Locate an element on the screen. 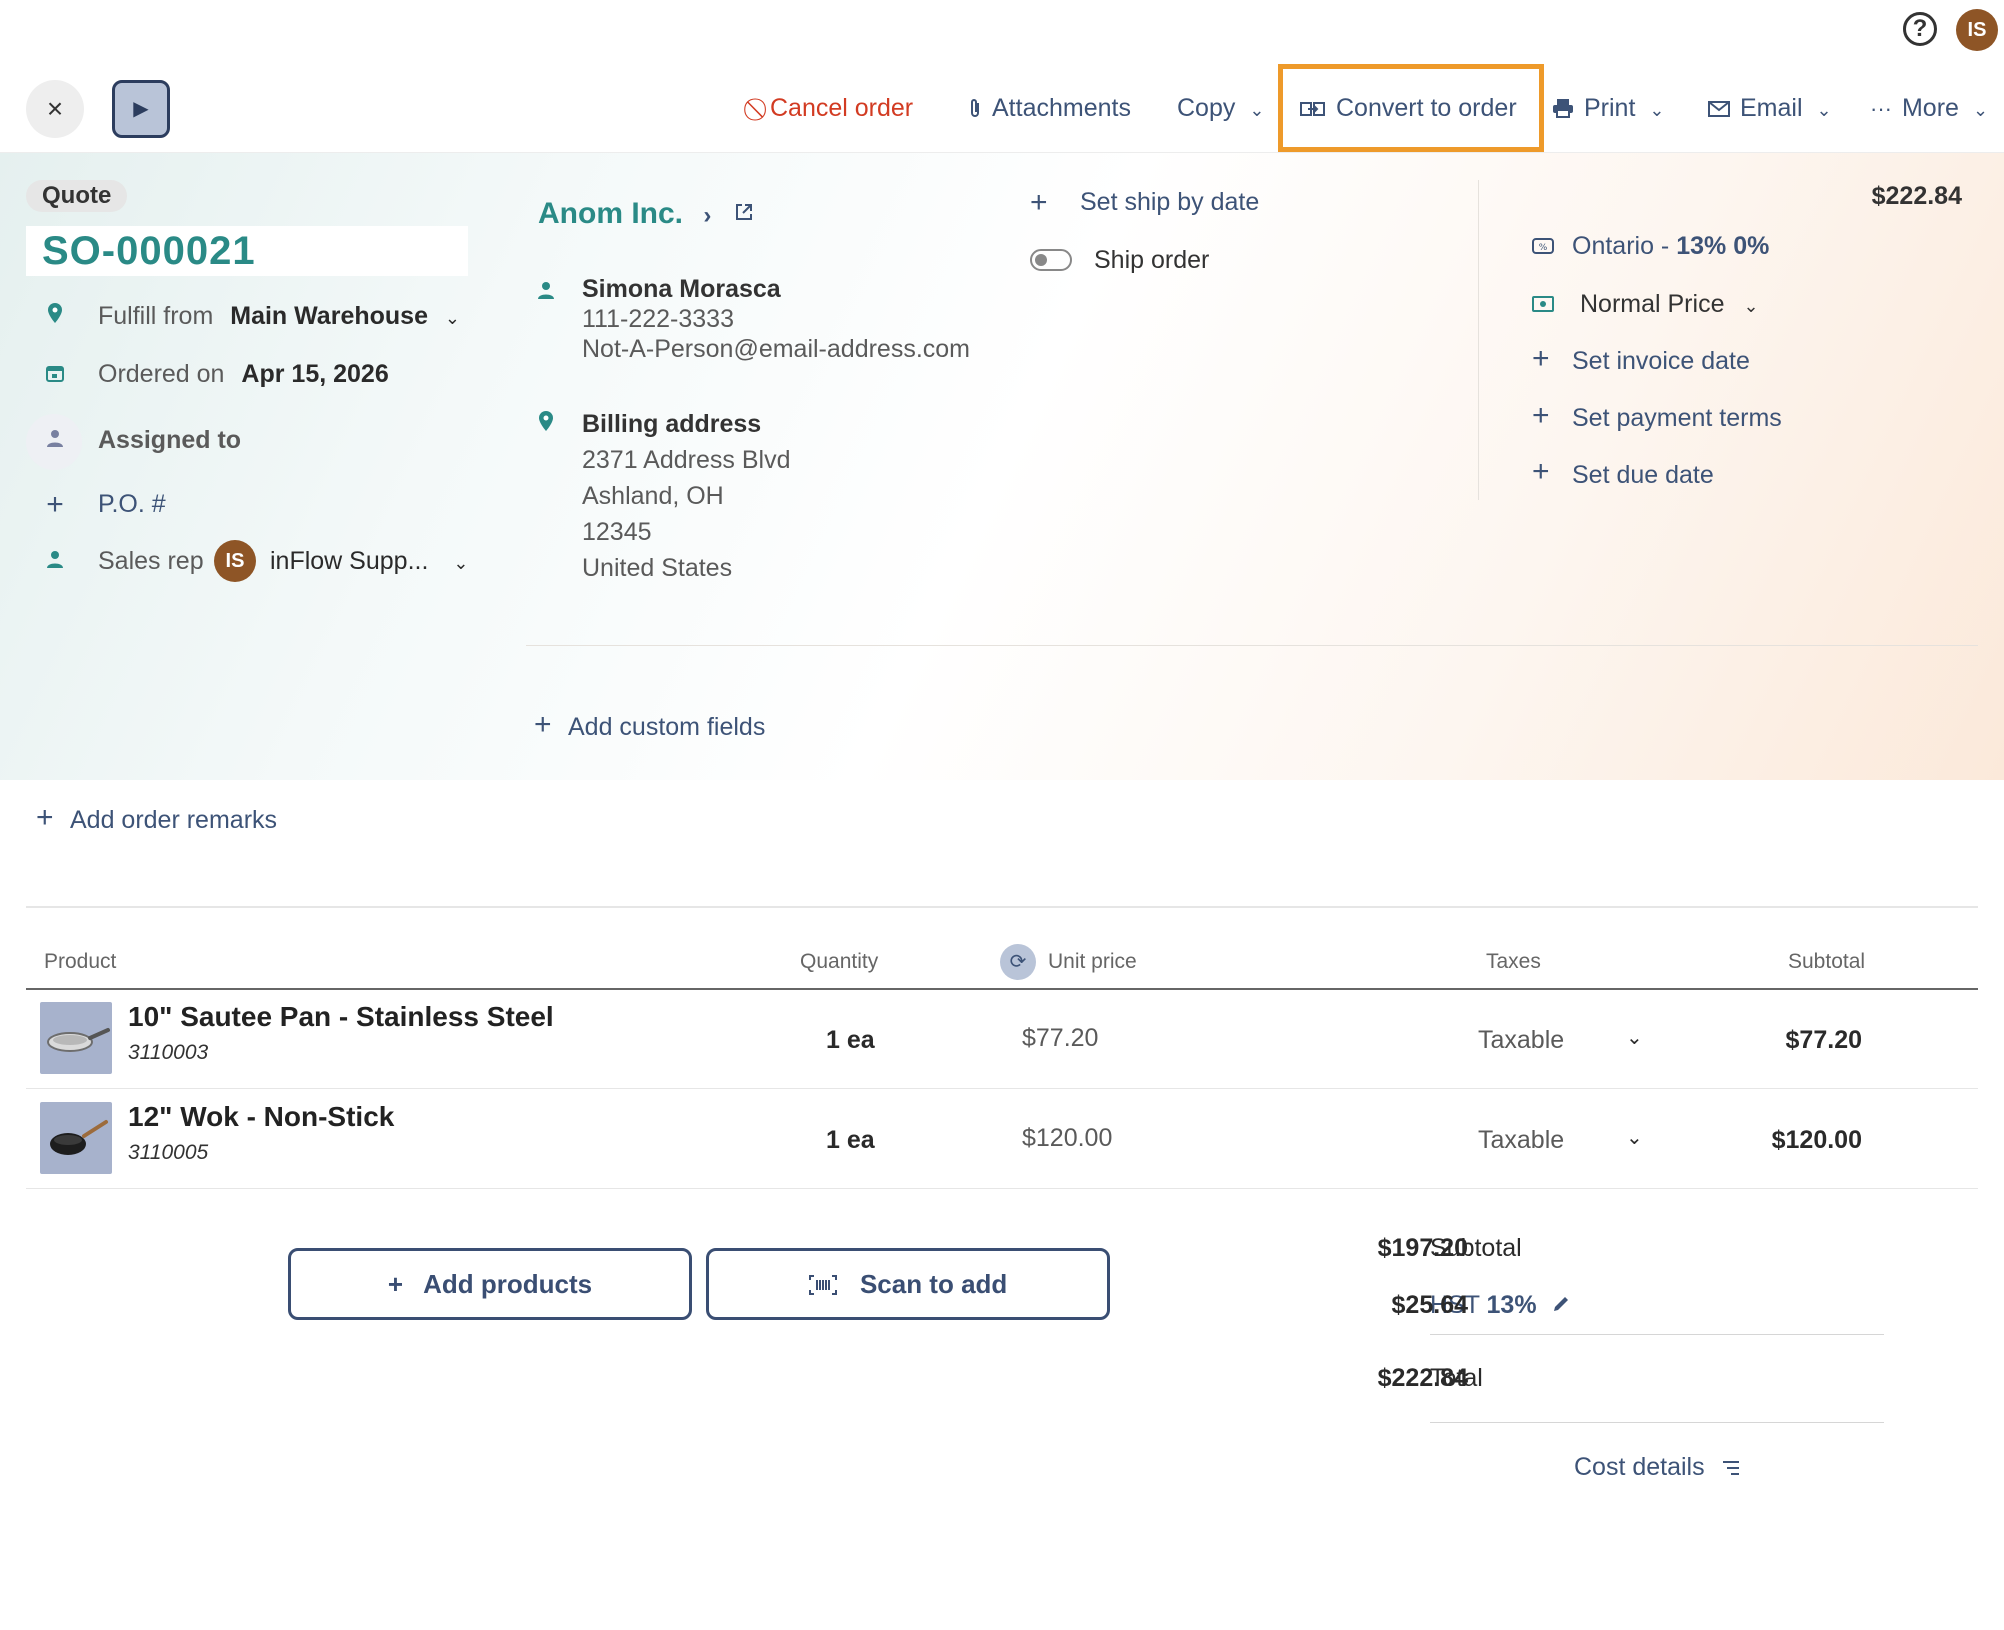 The height and width of the screenshot is (1630, 2004). ordered-on-label: Ordered on is located at coordinates (161, 374).